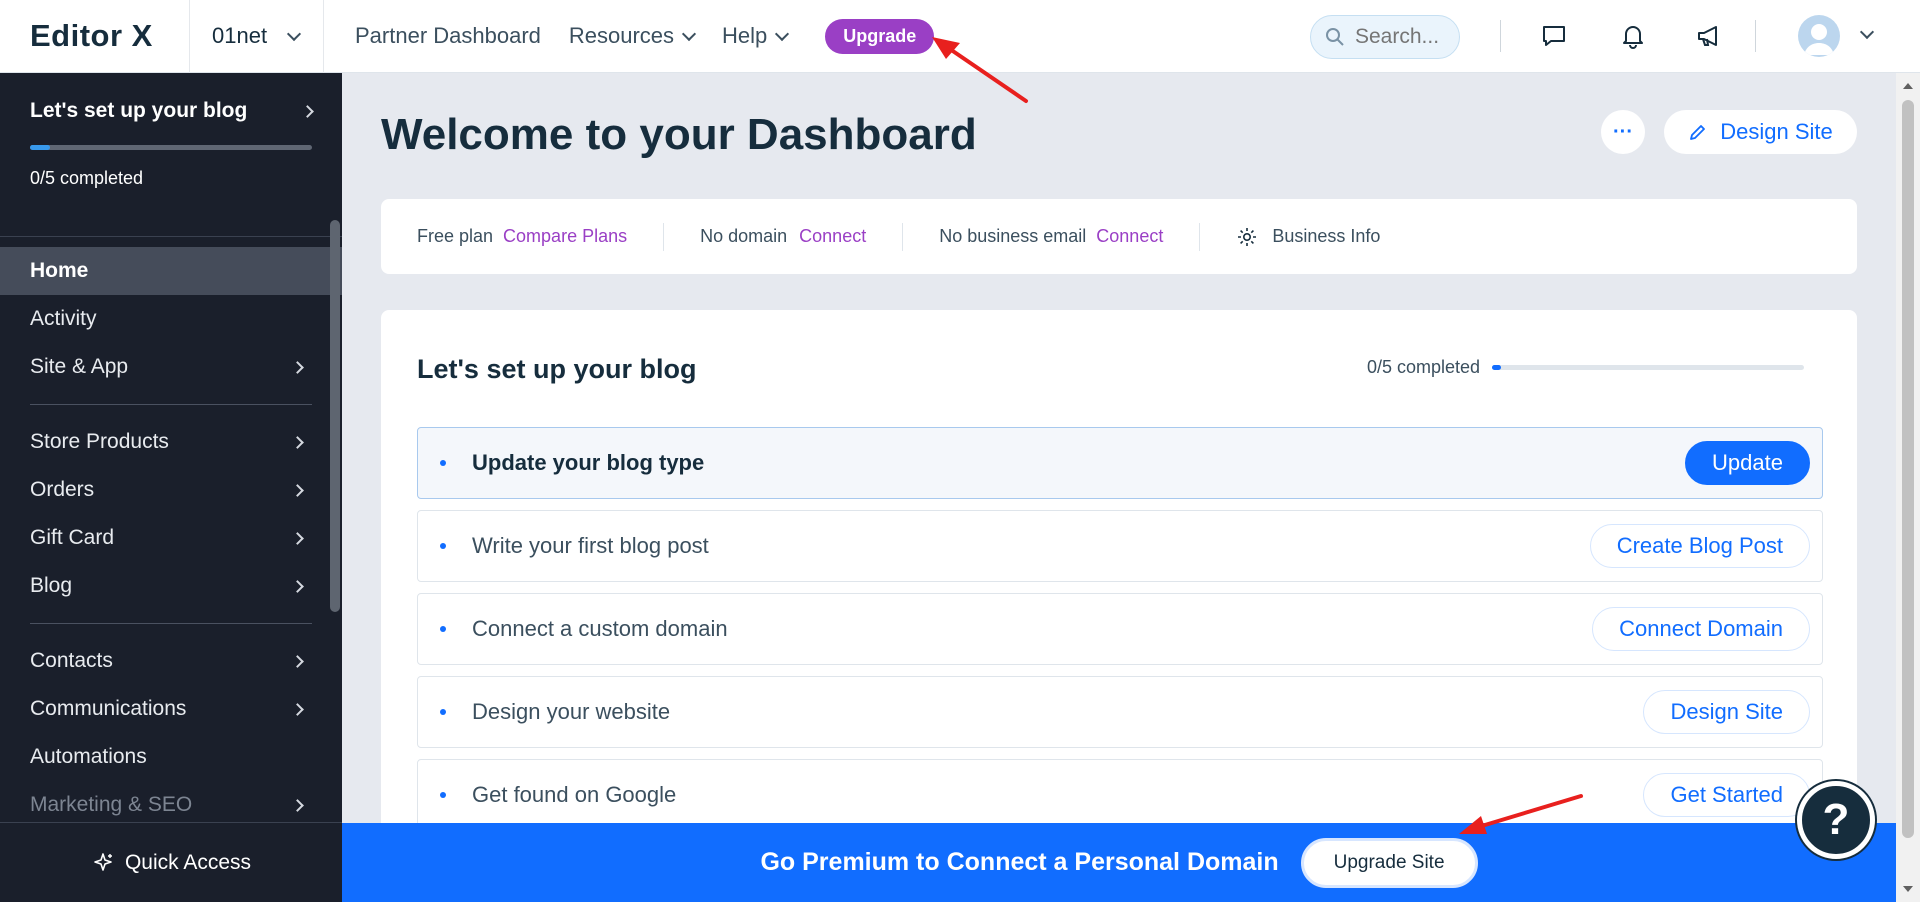 This screenshot has width=1920, height=902. I want to click on quick-access-label: Quick Access, so click(188, 862).